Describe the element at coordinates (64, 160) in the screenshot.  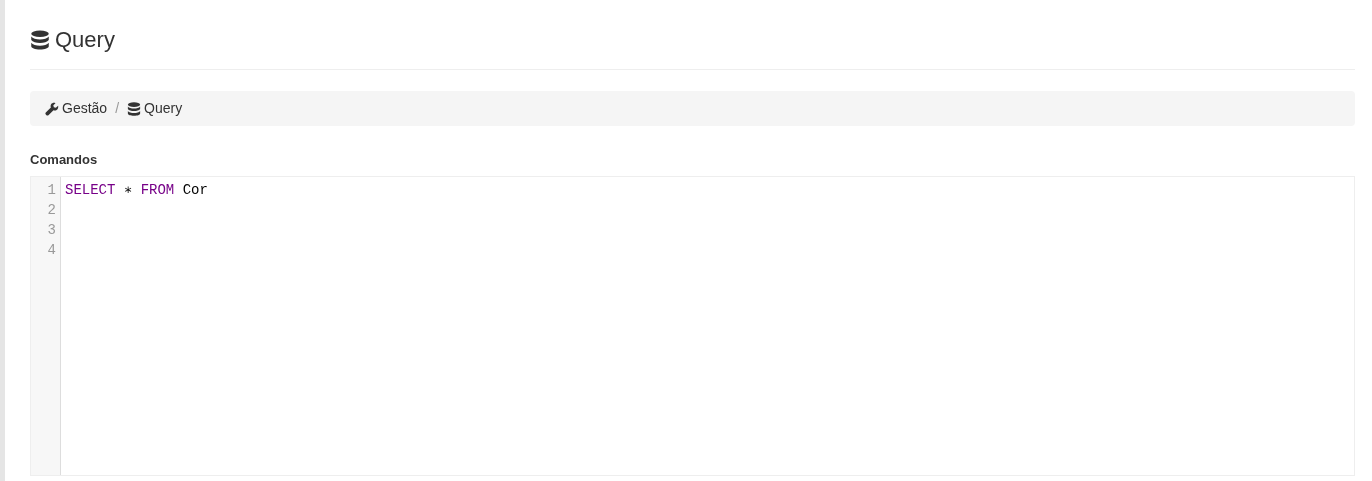
I see `field-label: Comandos` at that location.